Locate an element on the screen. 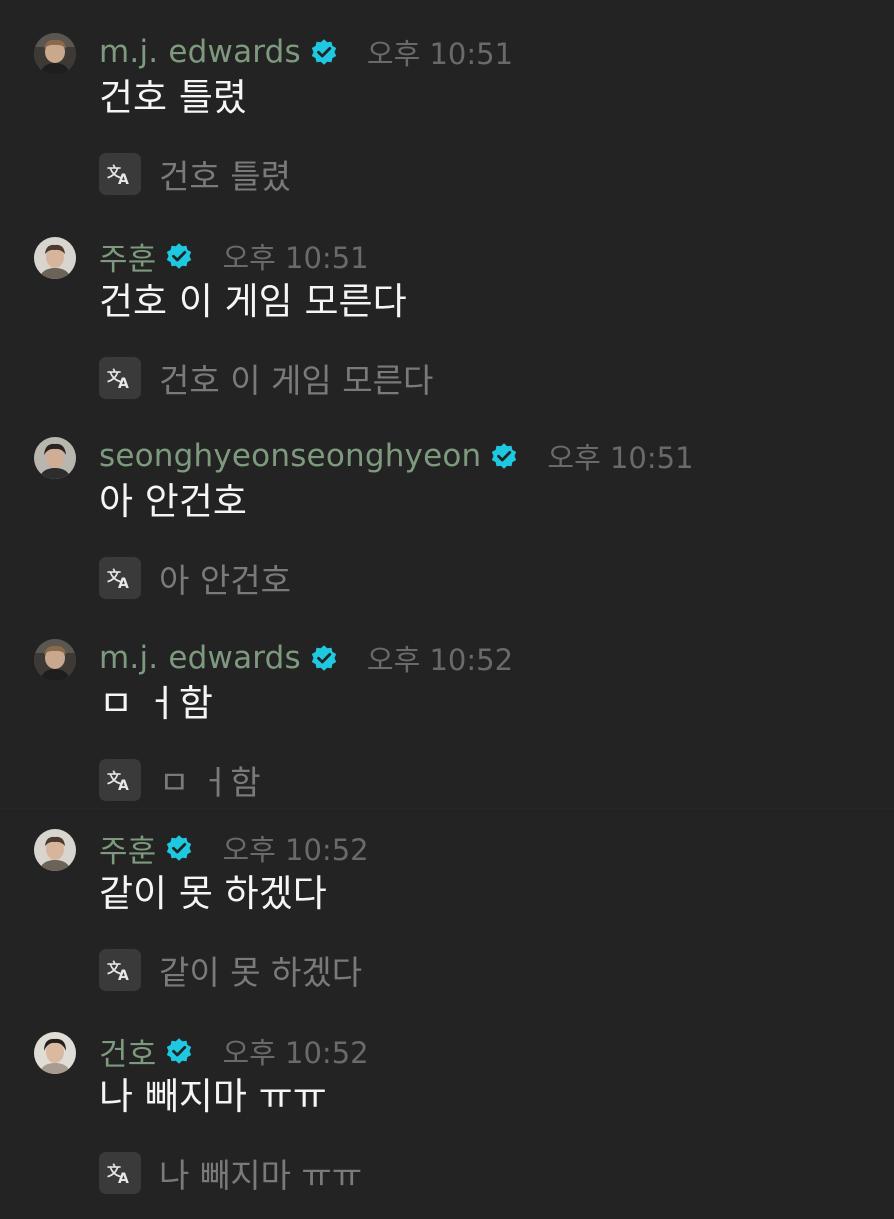 The image size is (894, 1219). translation-row: 文 A 같이 못 하겠다 is located at coordinates (231, 970).